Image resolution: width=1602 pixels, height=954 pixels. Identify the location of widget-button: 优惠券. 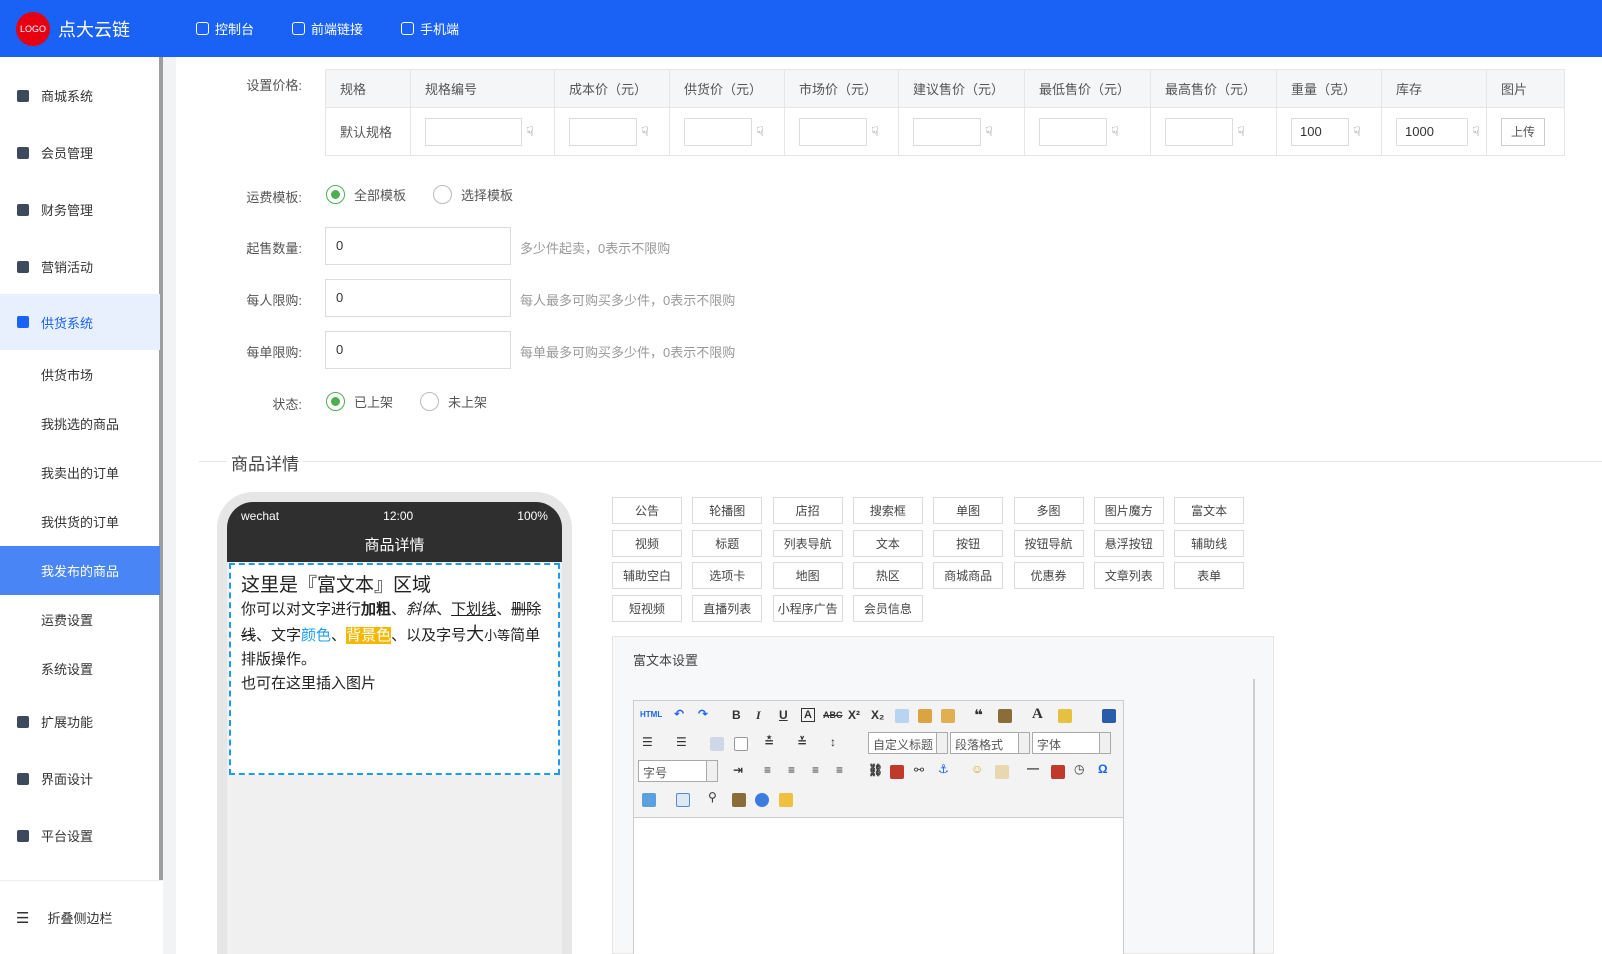
(1048, 575).